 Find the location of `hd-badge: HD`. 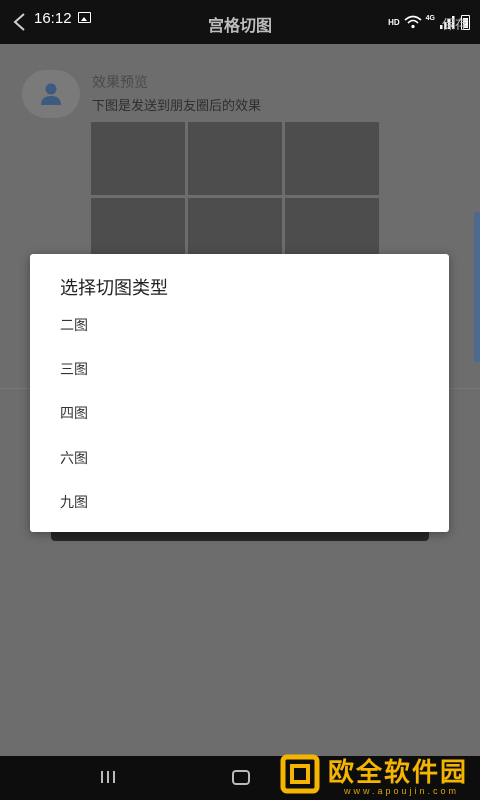

hd-badge: HD is located at coordinates (394, 22).